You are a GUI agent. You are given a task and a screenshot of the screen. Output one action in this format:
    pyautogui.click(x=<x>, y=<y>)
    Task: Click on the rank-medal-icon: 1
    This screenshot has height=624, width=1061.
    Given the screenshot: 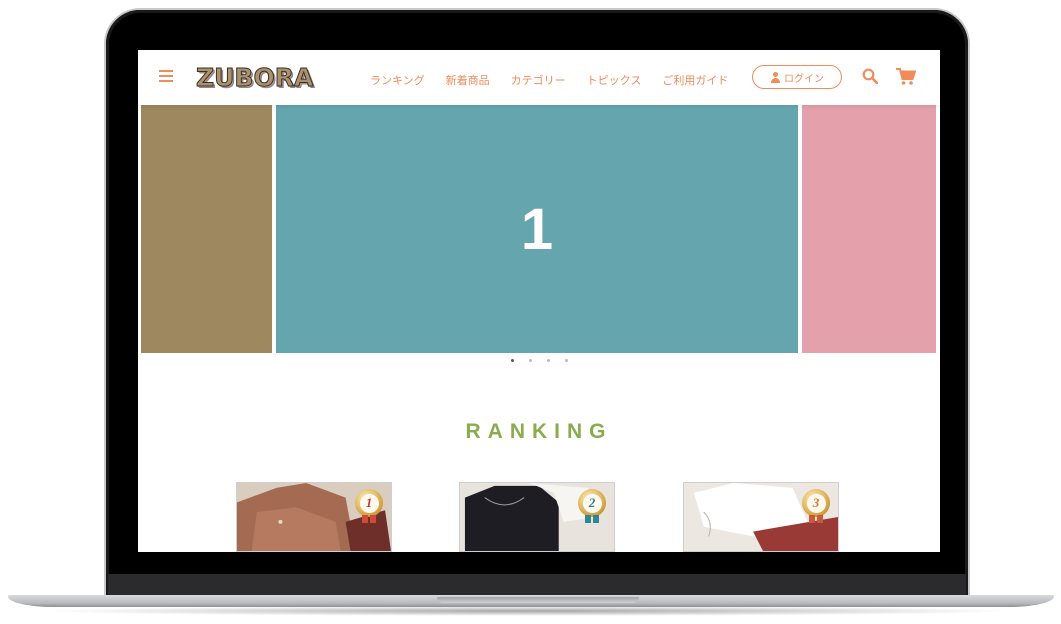 What is the action you would take?
    pyautogui.click(x=369, y=503)
    